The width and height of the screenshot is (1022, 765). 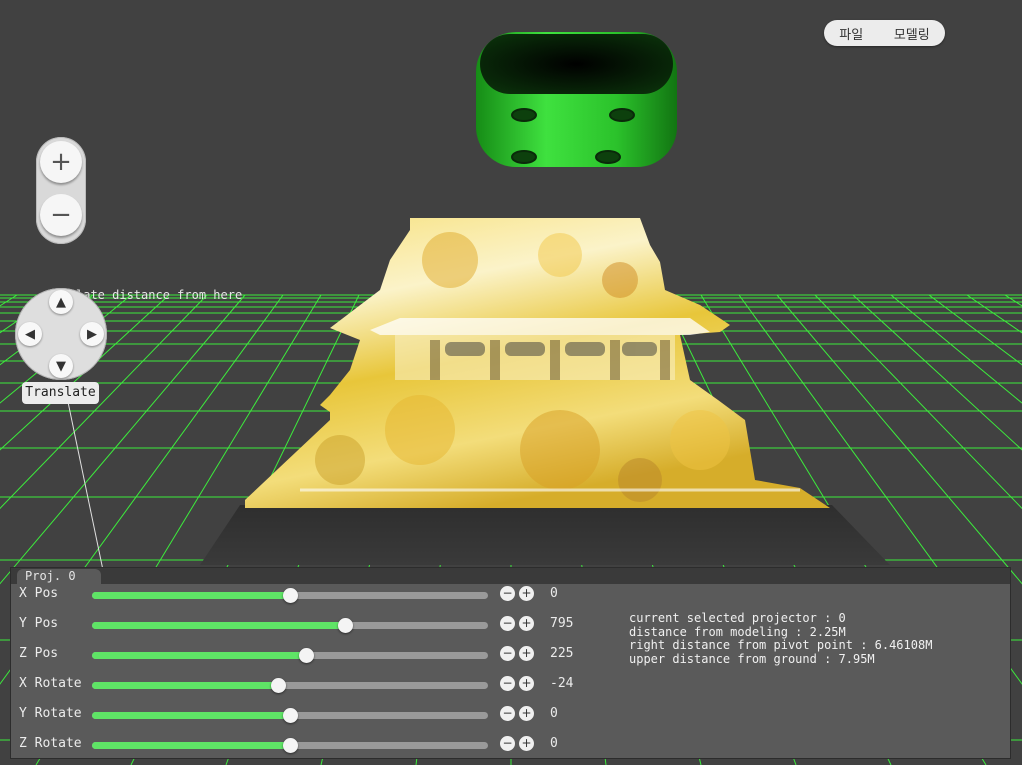 What do you see at coordinates (912, 33) in the screenshot?
I see `menu-modeling: 모델링` at bounding box center [912, 33].